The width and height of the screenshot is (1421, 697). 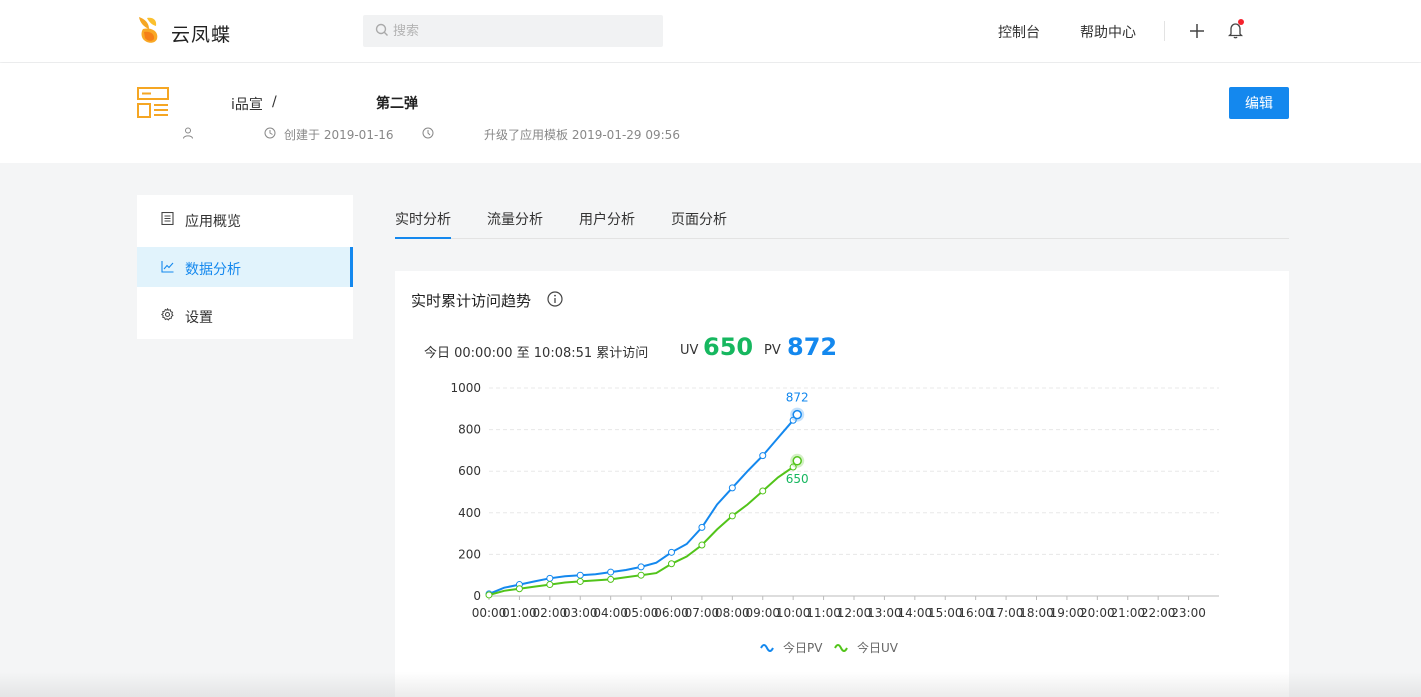 What do you see at coordinates (489, 613) in the screenshot?
I see `x-tick-label: 00:00` at bounding box center [489, 613].